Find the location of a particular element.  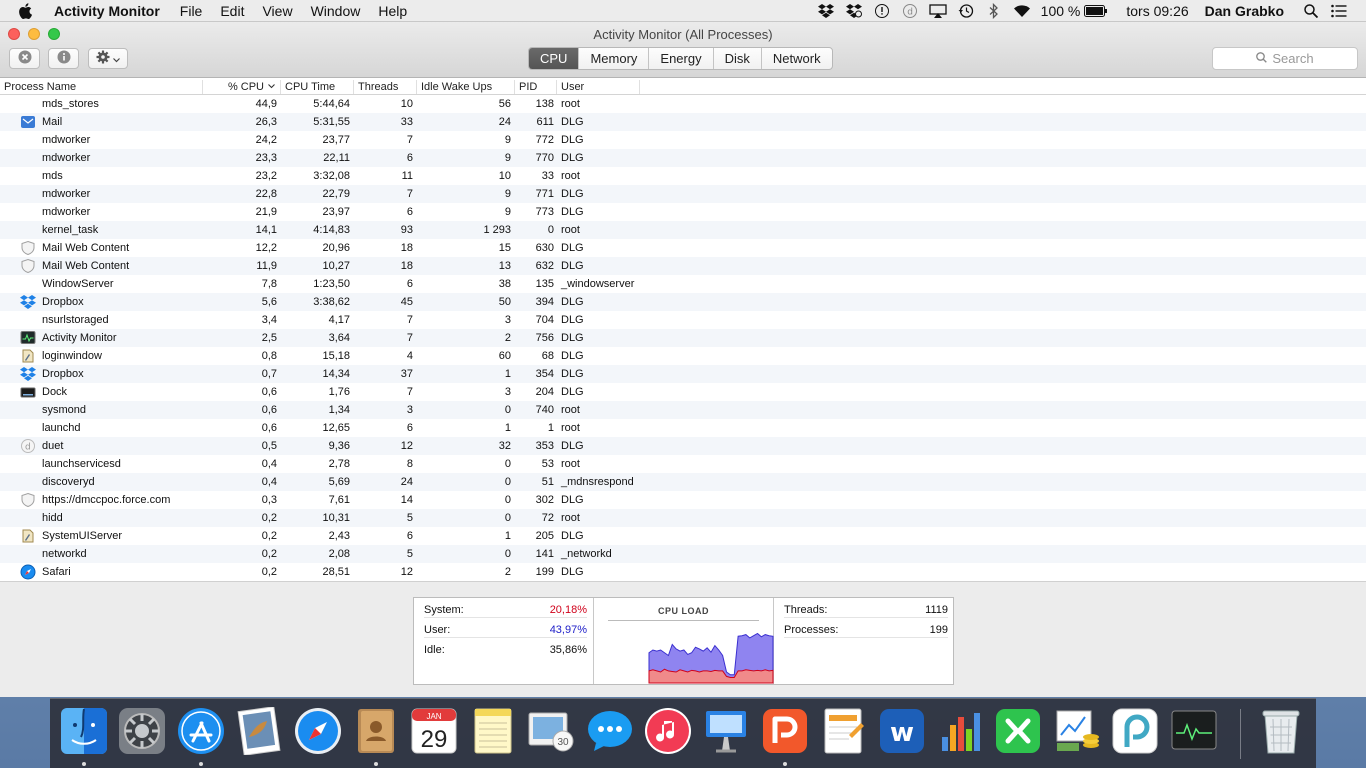

dock-activity-monitor is located at coordinates (1194, 732).